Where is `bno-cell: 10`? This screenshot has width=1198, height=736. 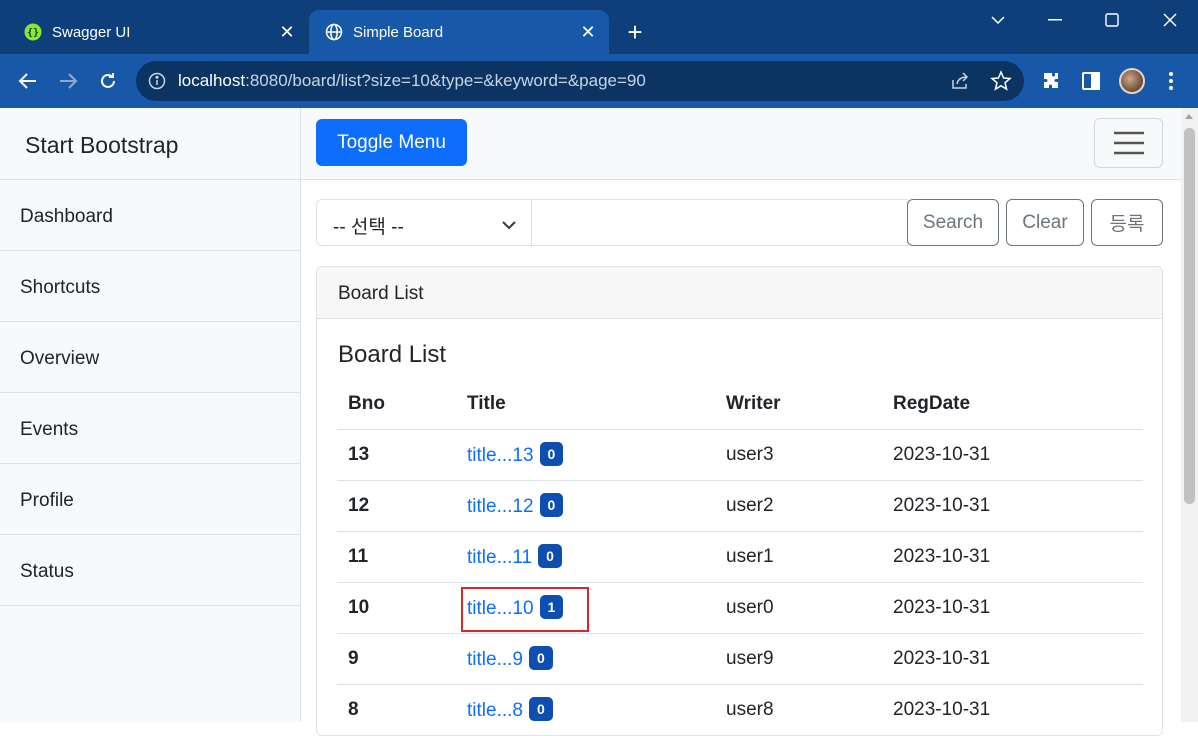 bno-cell: 10 is located at coordinates (396, 608).